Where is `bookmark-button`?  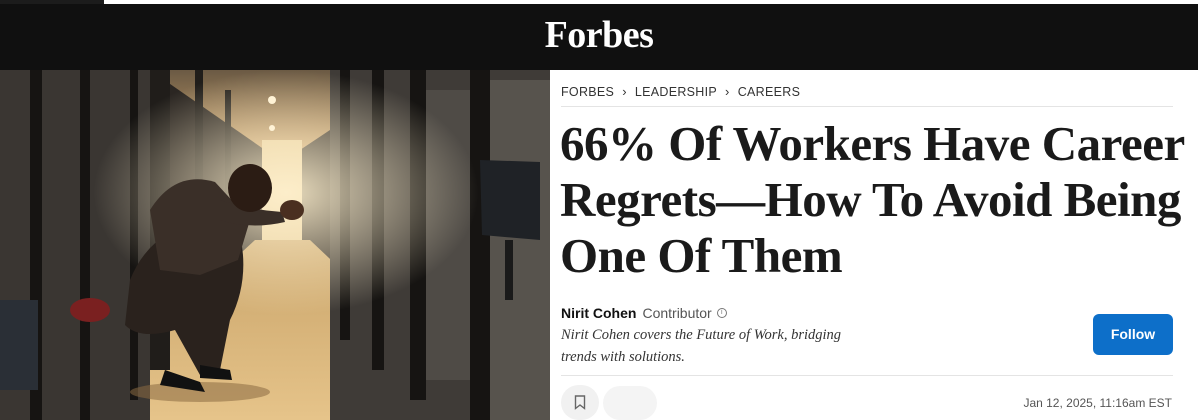
bookmark-button is located at coordinates (580, 402).